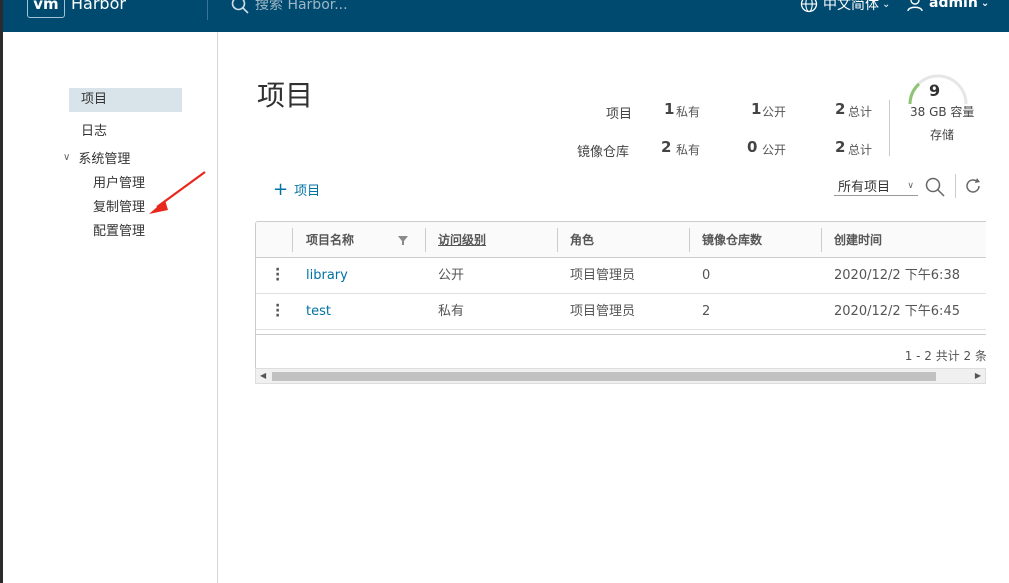 The image size is (1009, 583). Describe the element at coordinates (403, 240) in the screenshot. I see `filter-icon` at that location.